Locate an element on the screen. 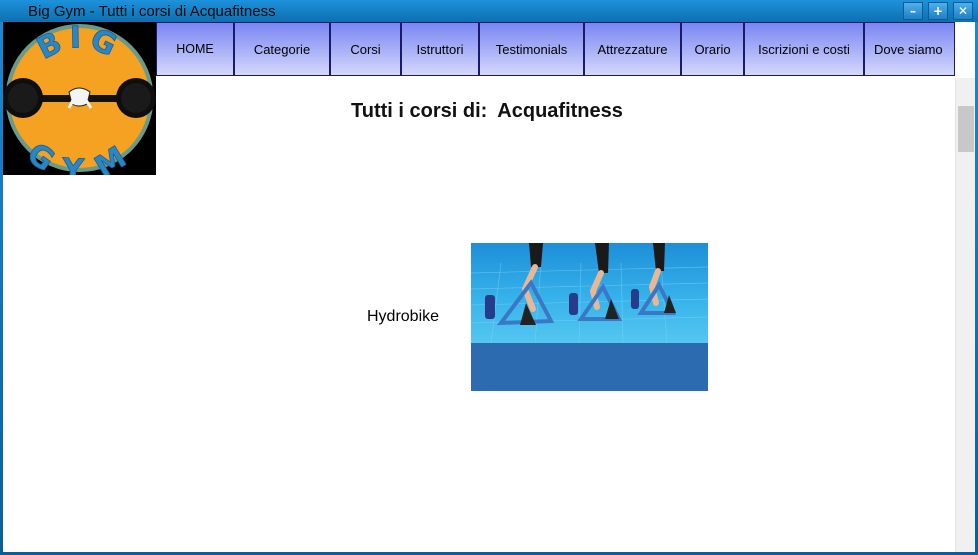  nav-item-categorie: Categorie is located at coordinates (282, 49).